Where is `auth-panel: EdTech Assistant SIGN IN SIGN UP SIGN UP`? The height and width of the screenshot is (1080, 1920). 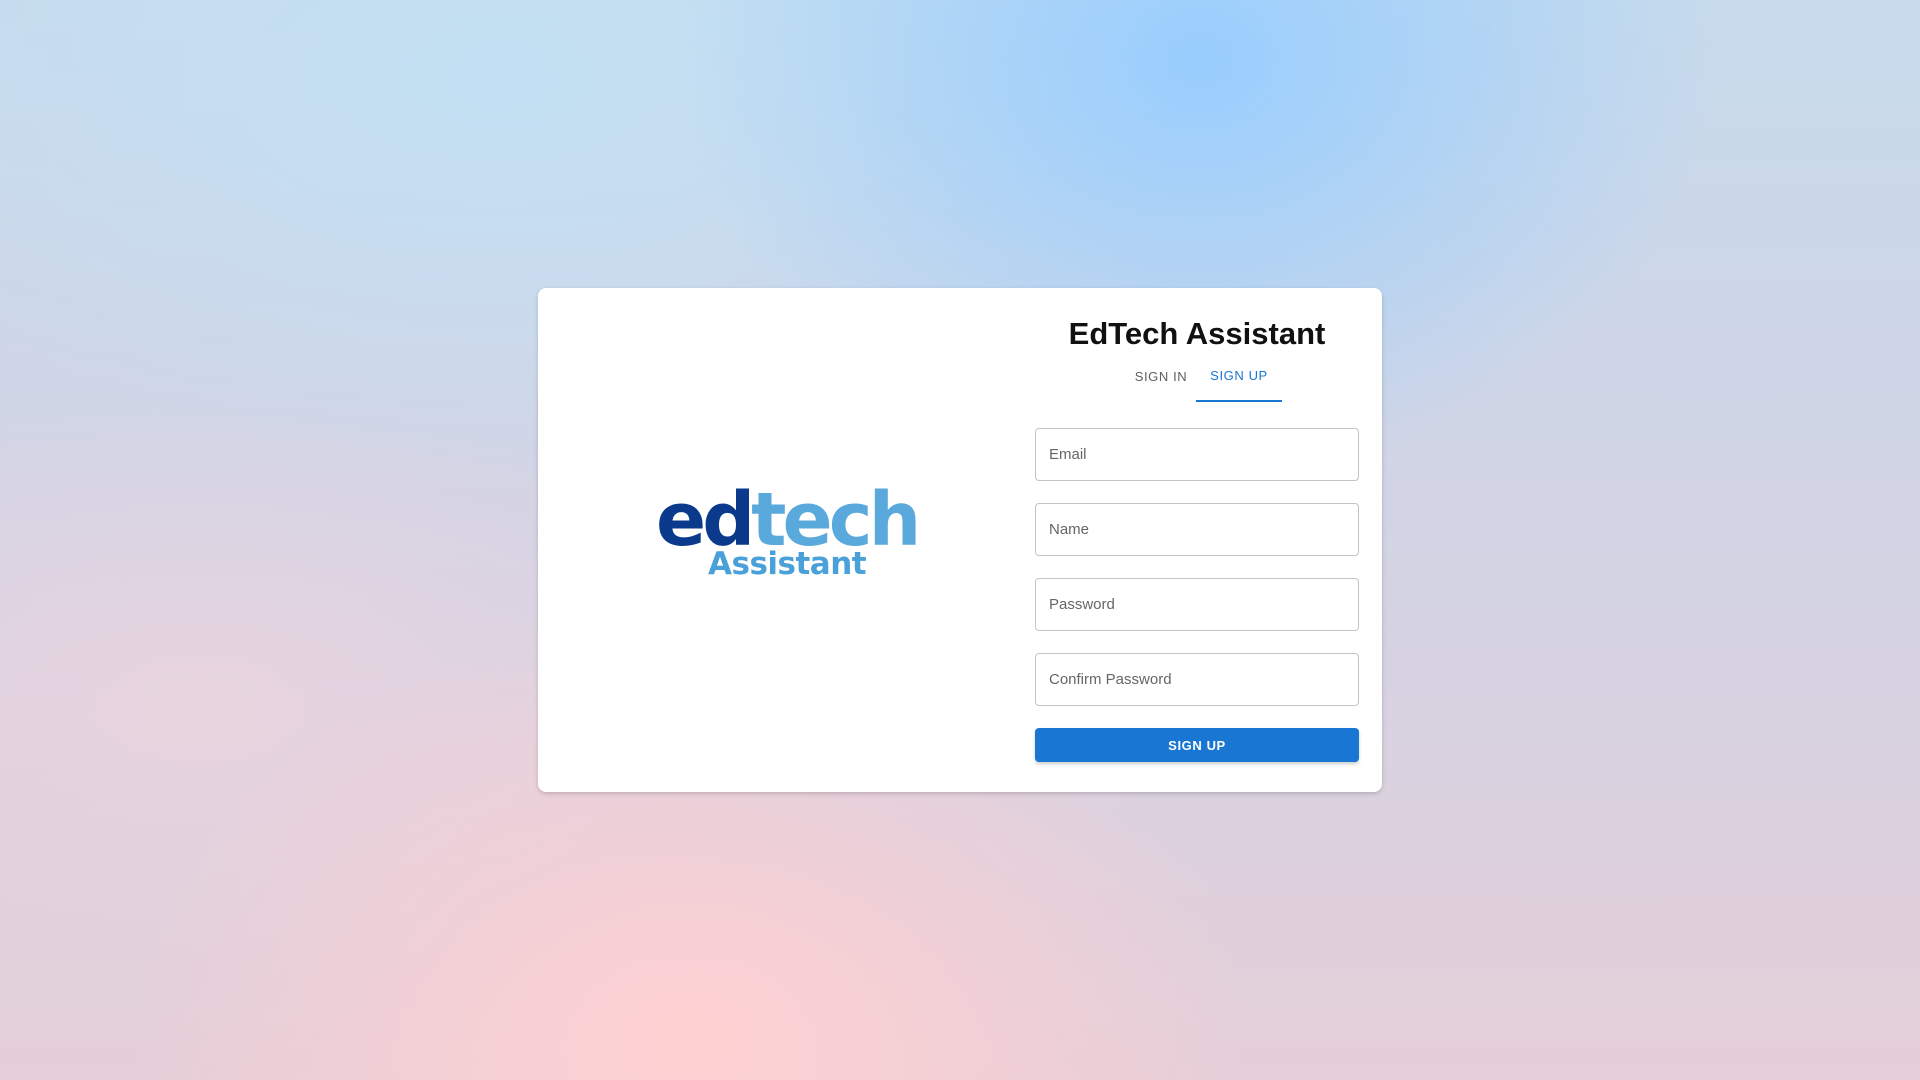
auth-panel: EdTech Assistant SIGN IN SIGN UP SIGN UP is located at coordinates (1197, 540).